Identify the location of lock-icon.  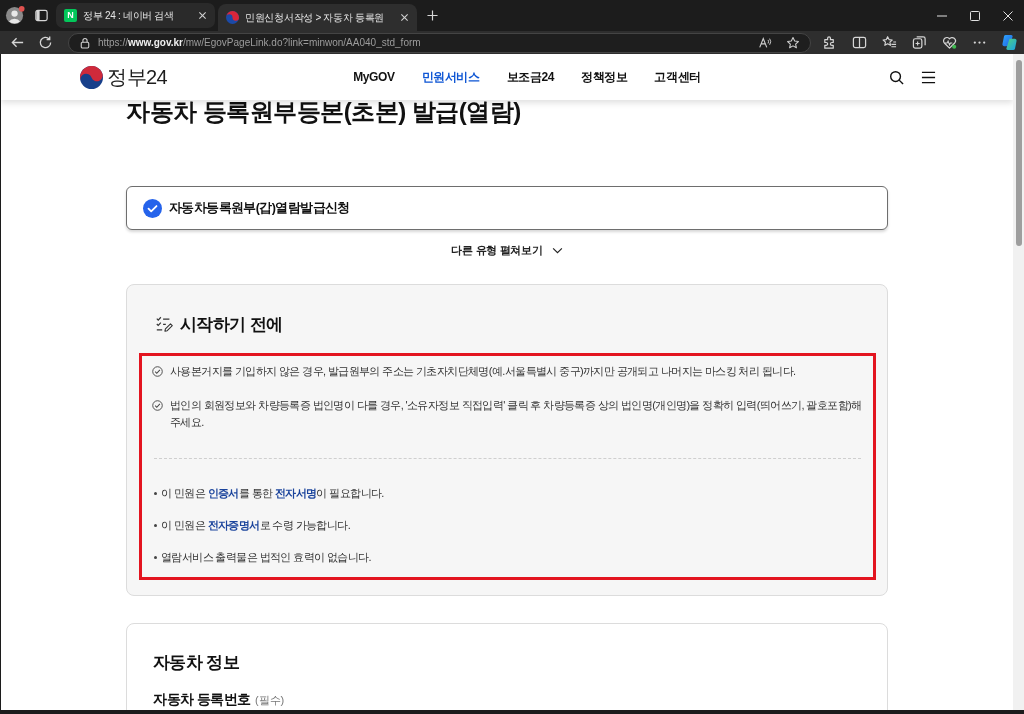
(84, 42).